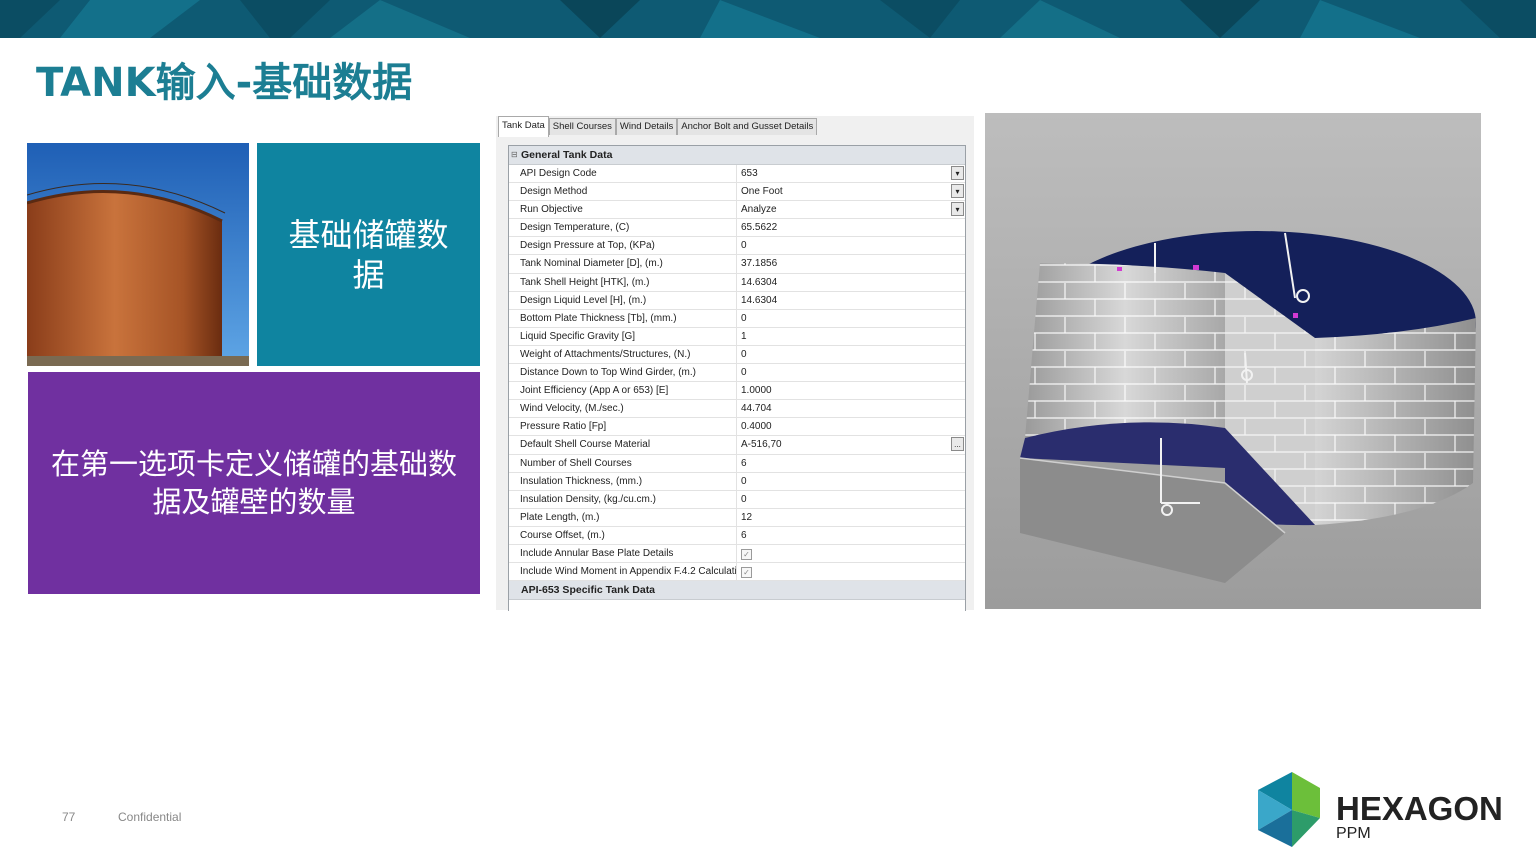 The height and width of the screenshot is (864, 1536). What do you see at coordinates (523, 126) in the screenshot?
I see `tab-tank-data: Tank Data` at bounding box center [523, 126].